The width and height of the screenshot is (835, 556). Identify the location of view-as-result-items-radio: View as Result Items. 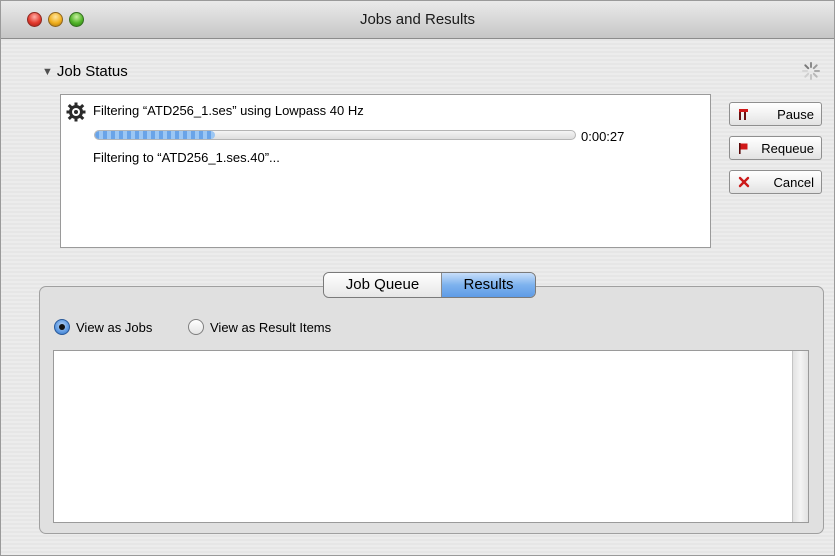
(259, 327).